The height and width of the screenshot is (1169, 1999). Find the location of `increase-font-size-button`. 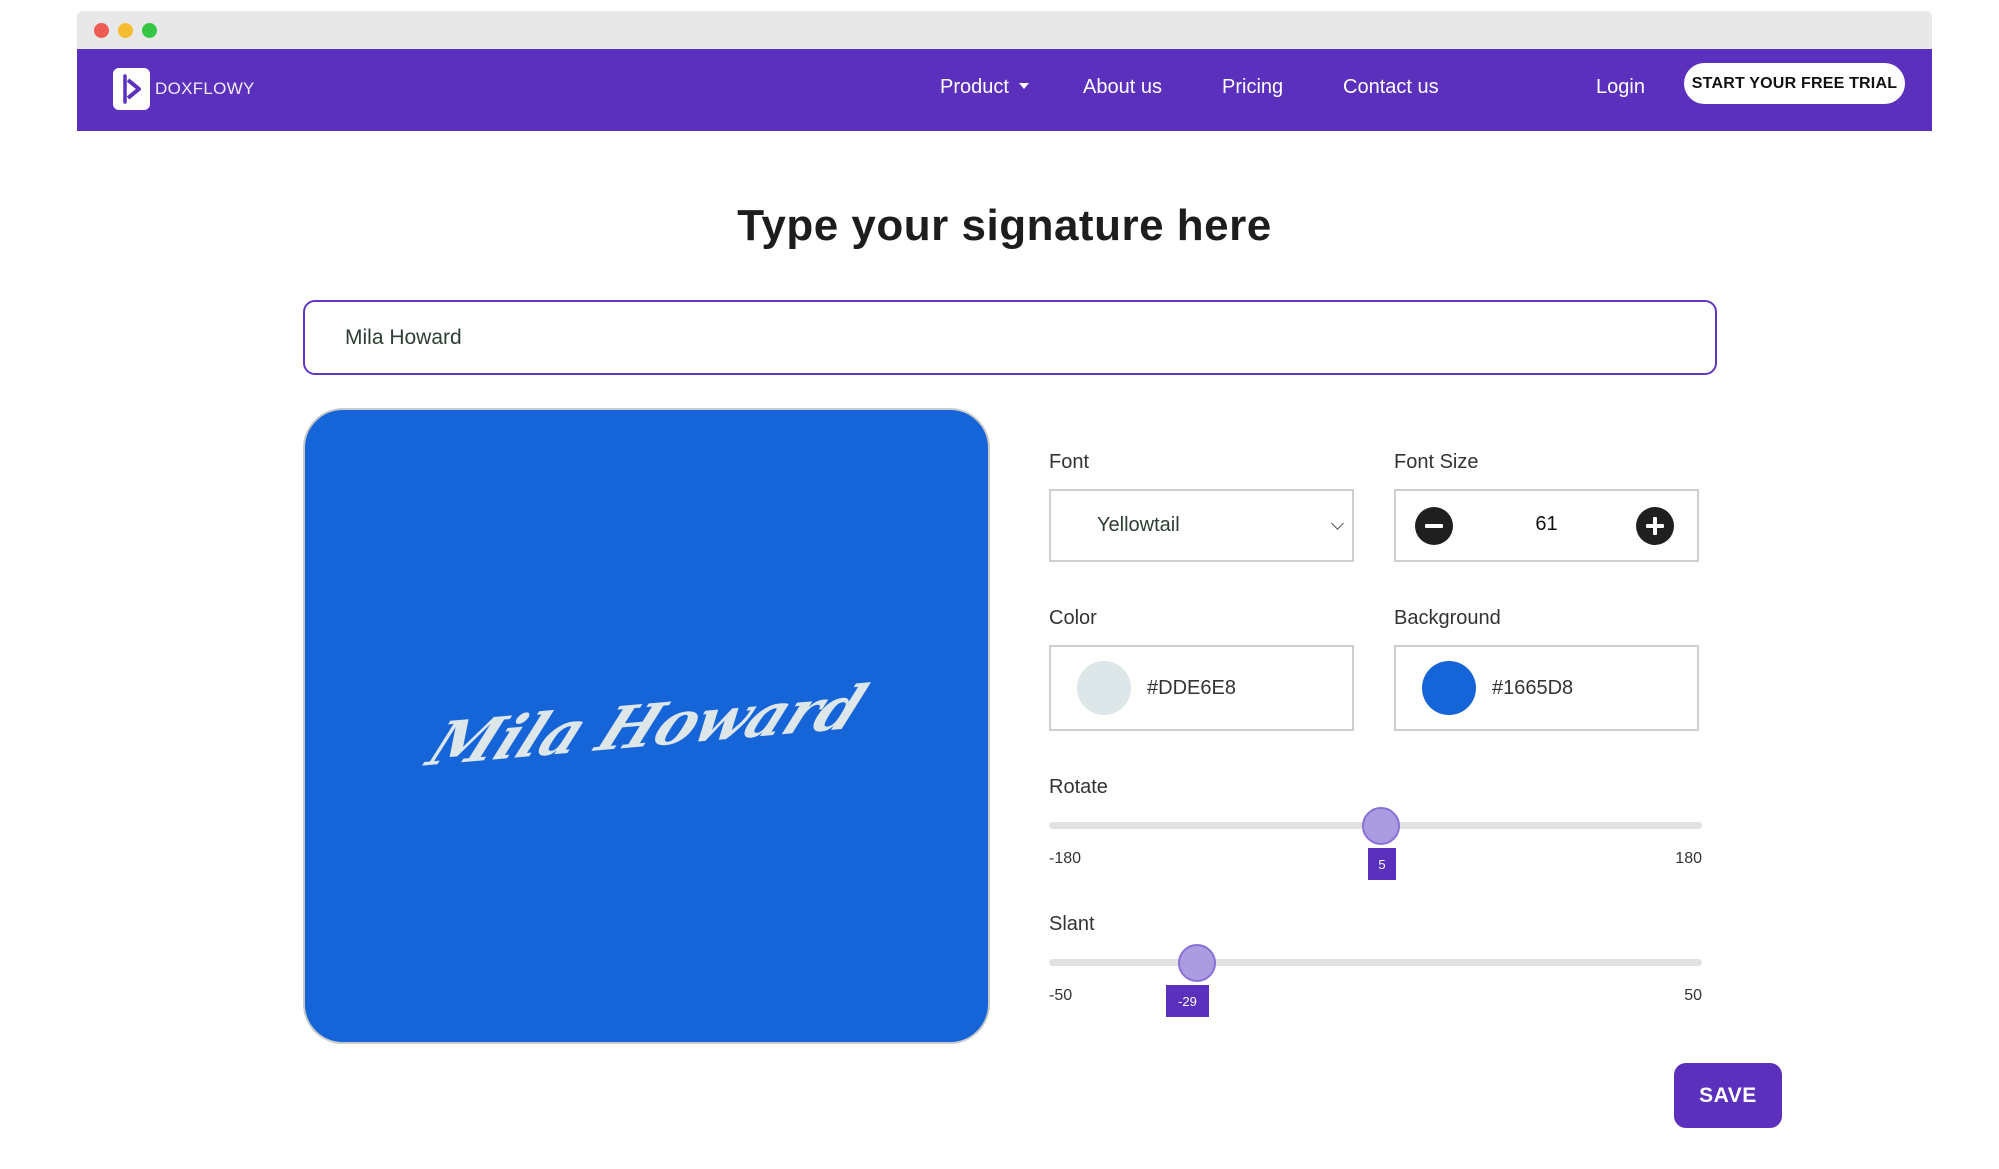

increase-font-size-button is located at coordinates (1655, 526).